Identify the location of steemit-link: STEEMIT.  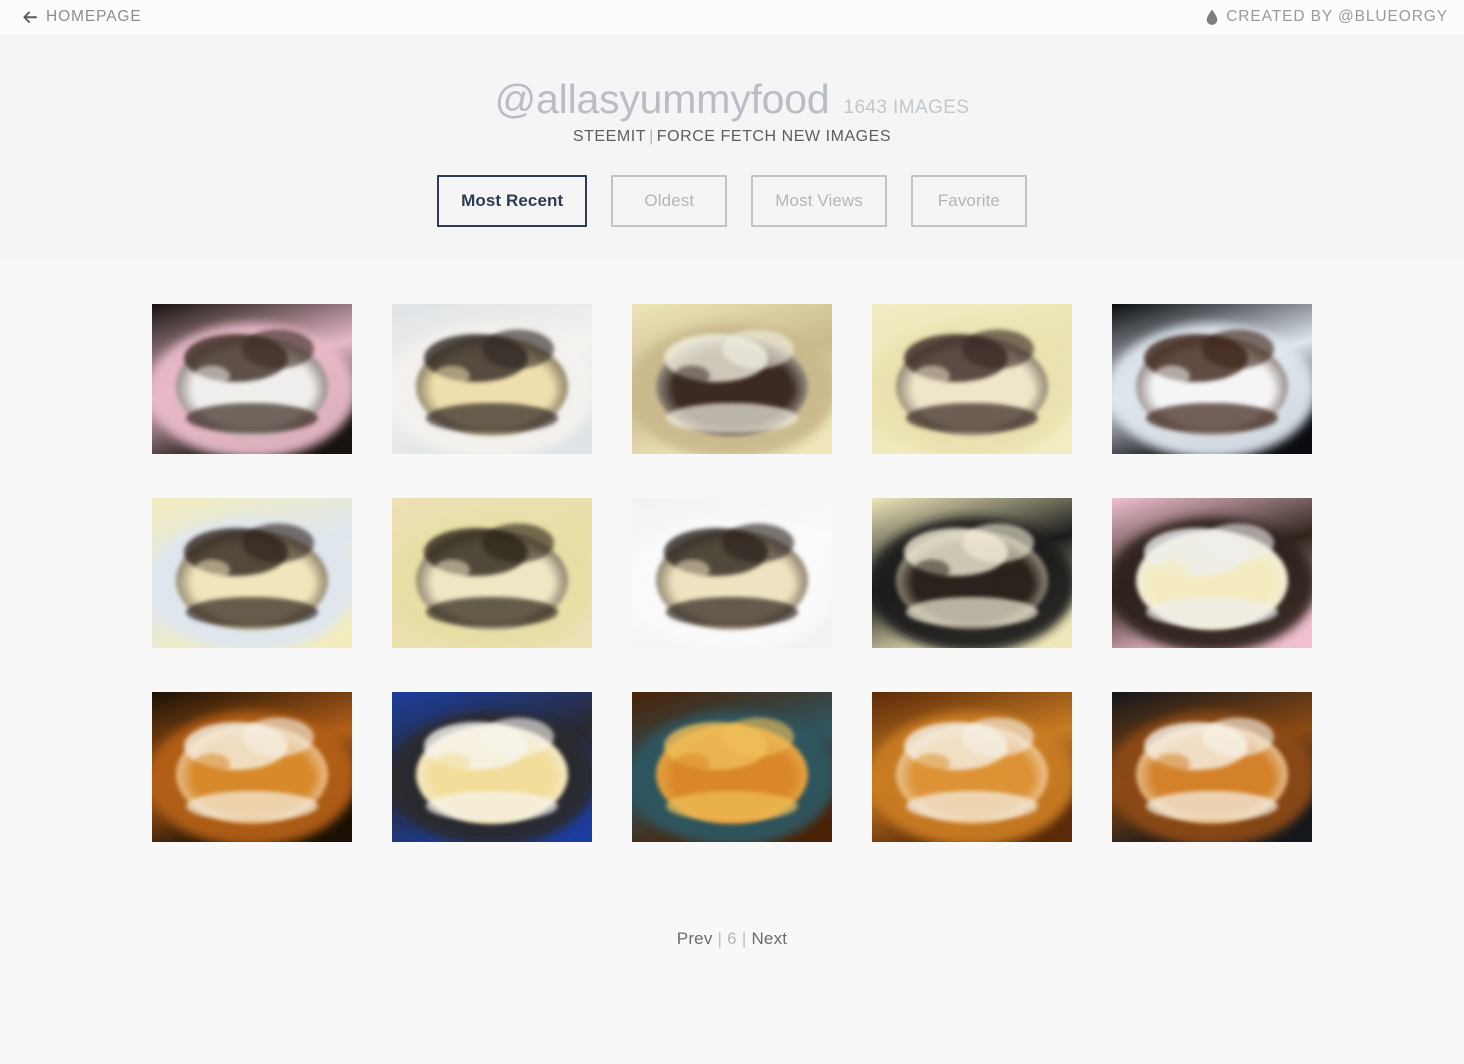
(609, 136).